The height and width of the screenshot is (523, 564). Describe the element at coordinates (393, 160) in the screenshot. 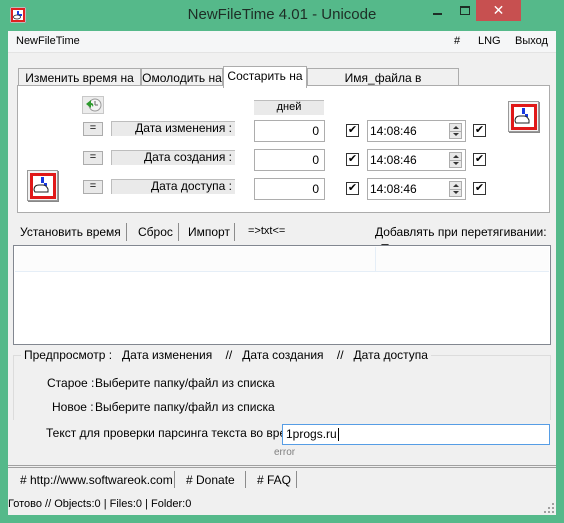

I see `time-value-created: 14:08:46` at that location.